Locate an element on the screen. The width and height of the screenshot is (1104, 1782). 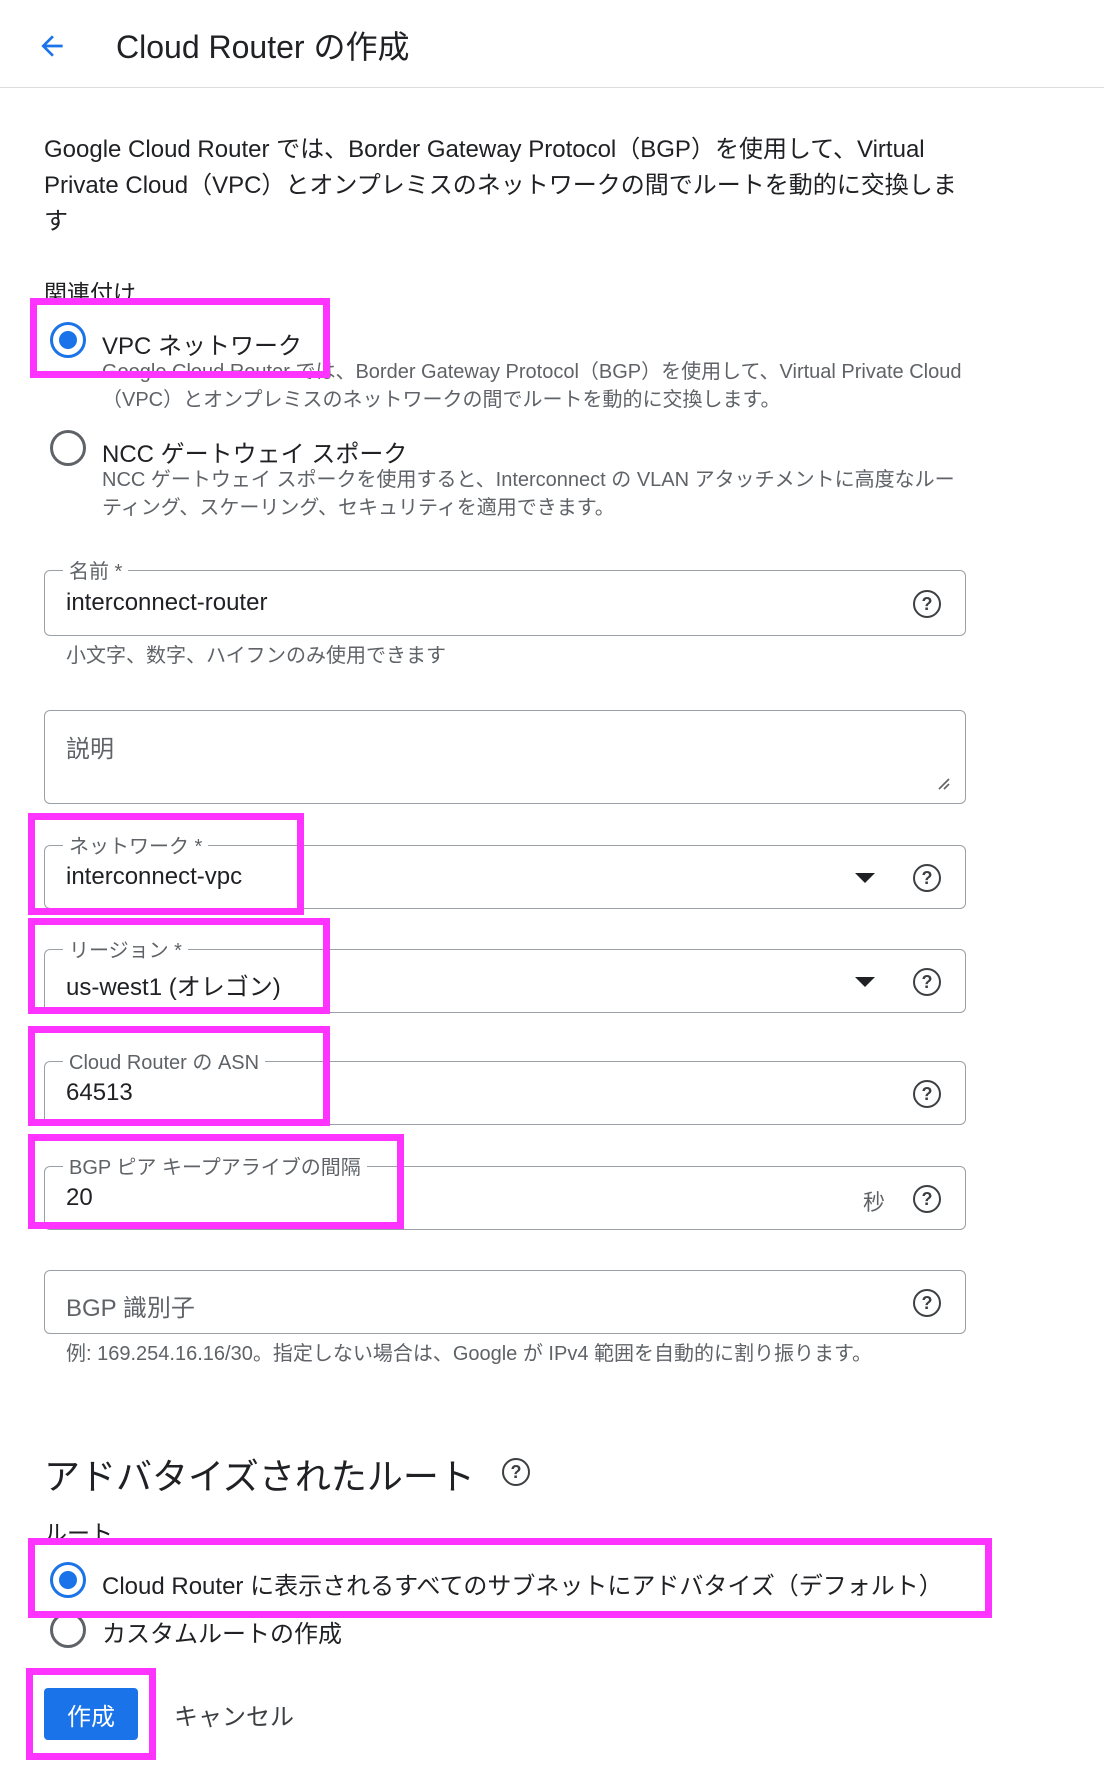
network-select: ネットワーク * interconnect-vpc ? is located at coordinates (505, 869).